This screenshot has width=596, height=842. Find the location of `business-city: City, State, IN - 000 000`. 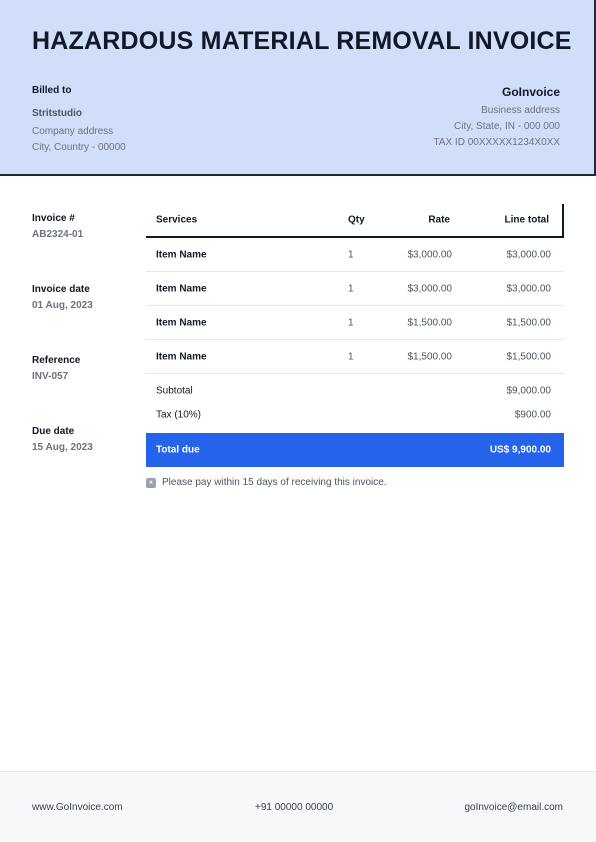

business-city: City, State, IN - 000 000 is located at coordinates (507, 126).